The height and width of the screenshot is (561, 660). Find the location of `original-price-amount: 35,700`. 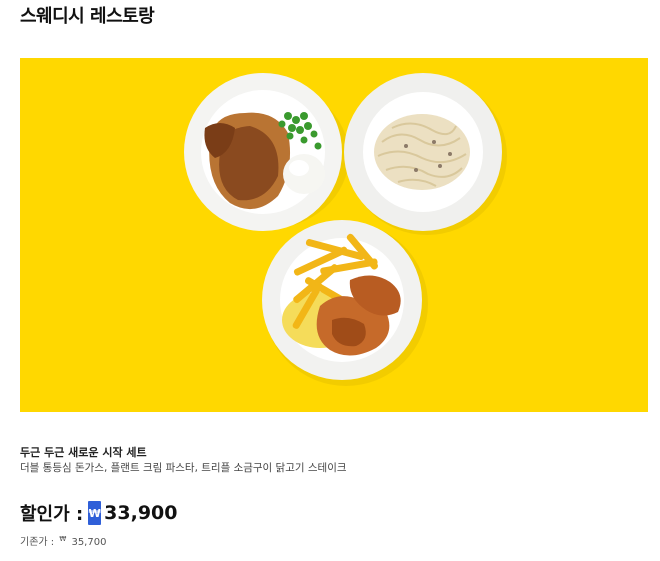

original-price-amount: 35,700 is located at coordinates (89, 542).